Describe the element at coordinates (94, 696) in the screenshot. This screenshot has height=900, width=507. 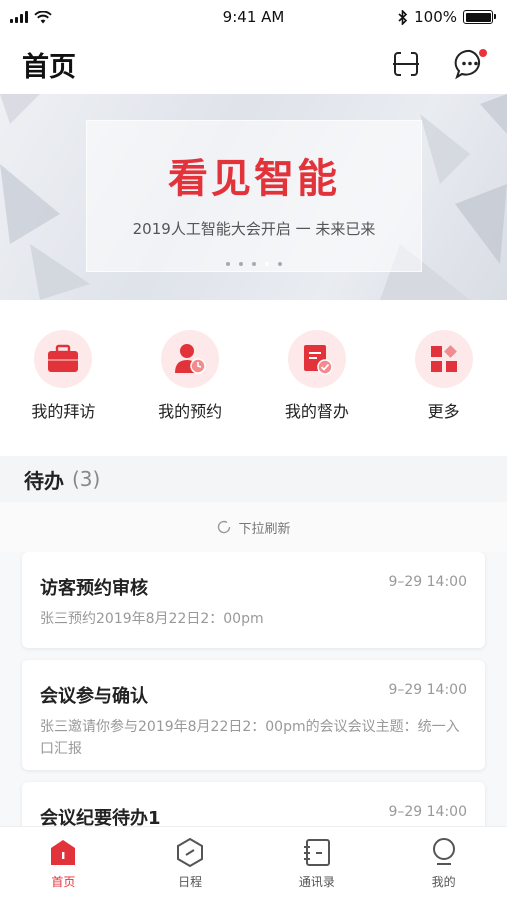
I see `todo-card-title: 会议参与确认` at that location.